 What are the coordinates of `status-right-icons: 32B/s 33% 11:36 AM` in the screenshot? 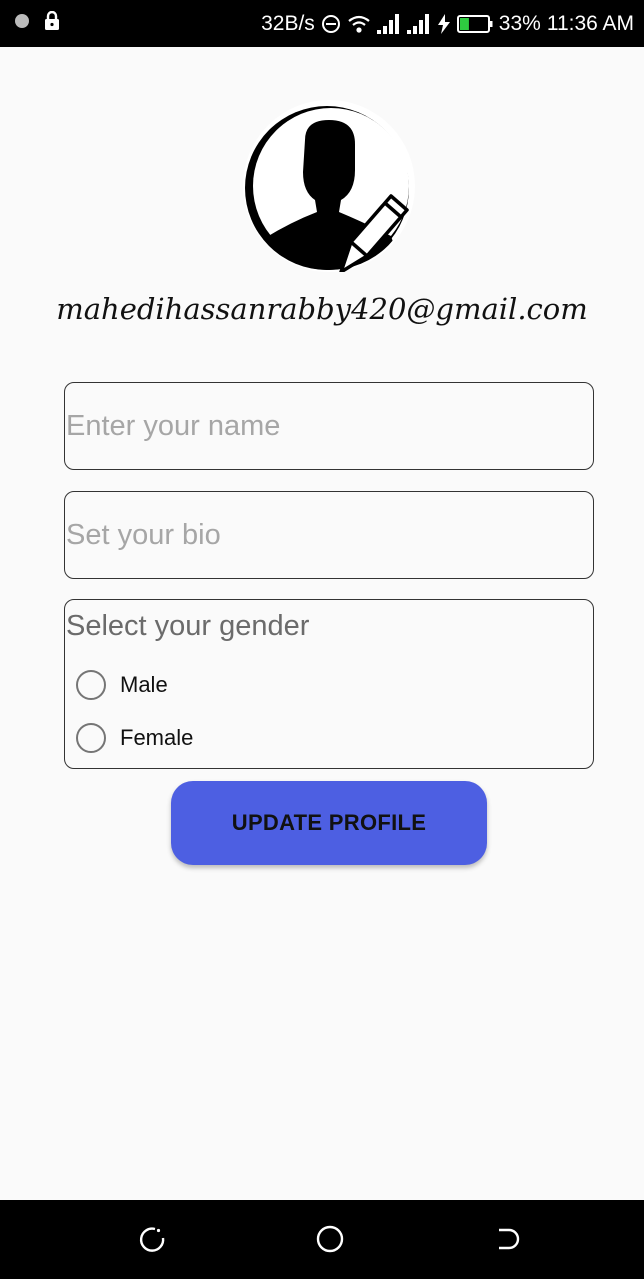 It's located at (447, 23).